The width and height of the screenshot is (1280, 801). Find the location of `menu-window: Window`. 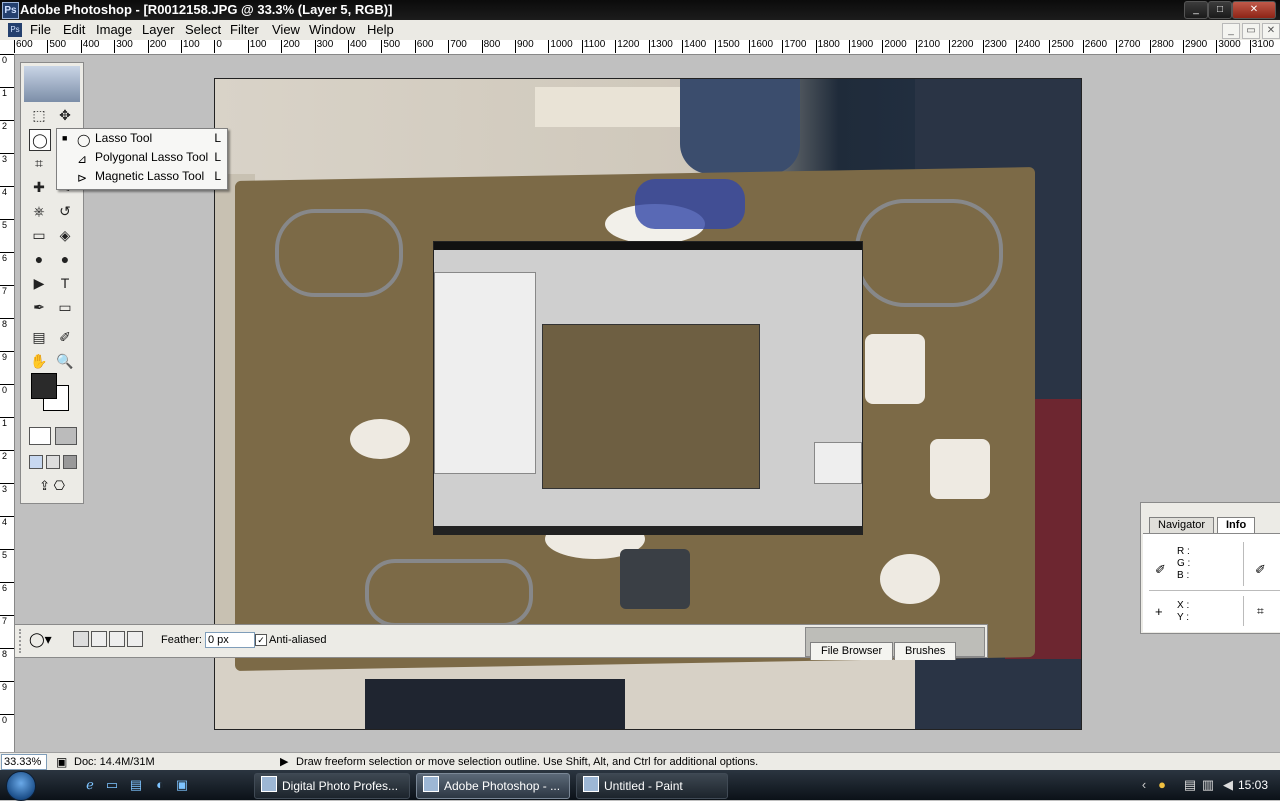

menu-window: Window is located at coordinates (332, 29).